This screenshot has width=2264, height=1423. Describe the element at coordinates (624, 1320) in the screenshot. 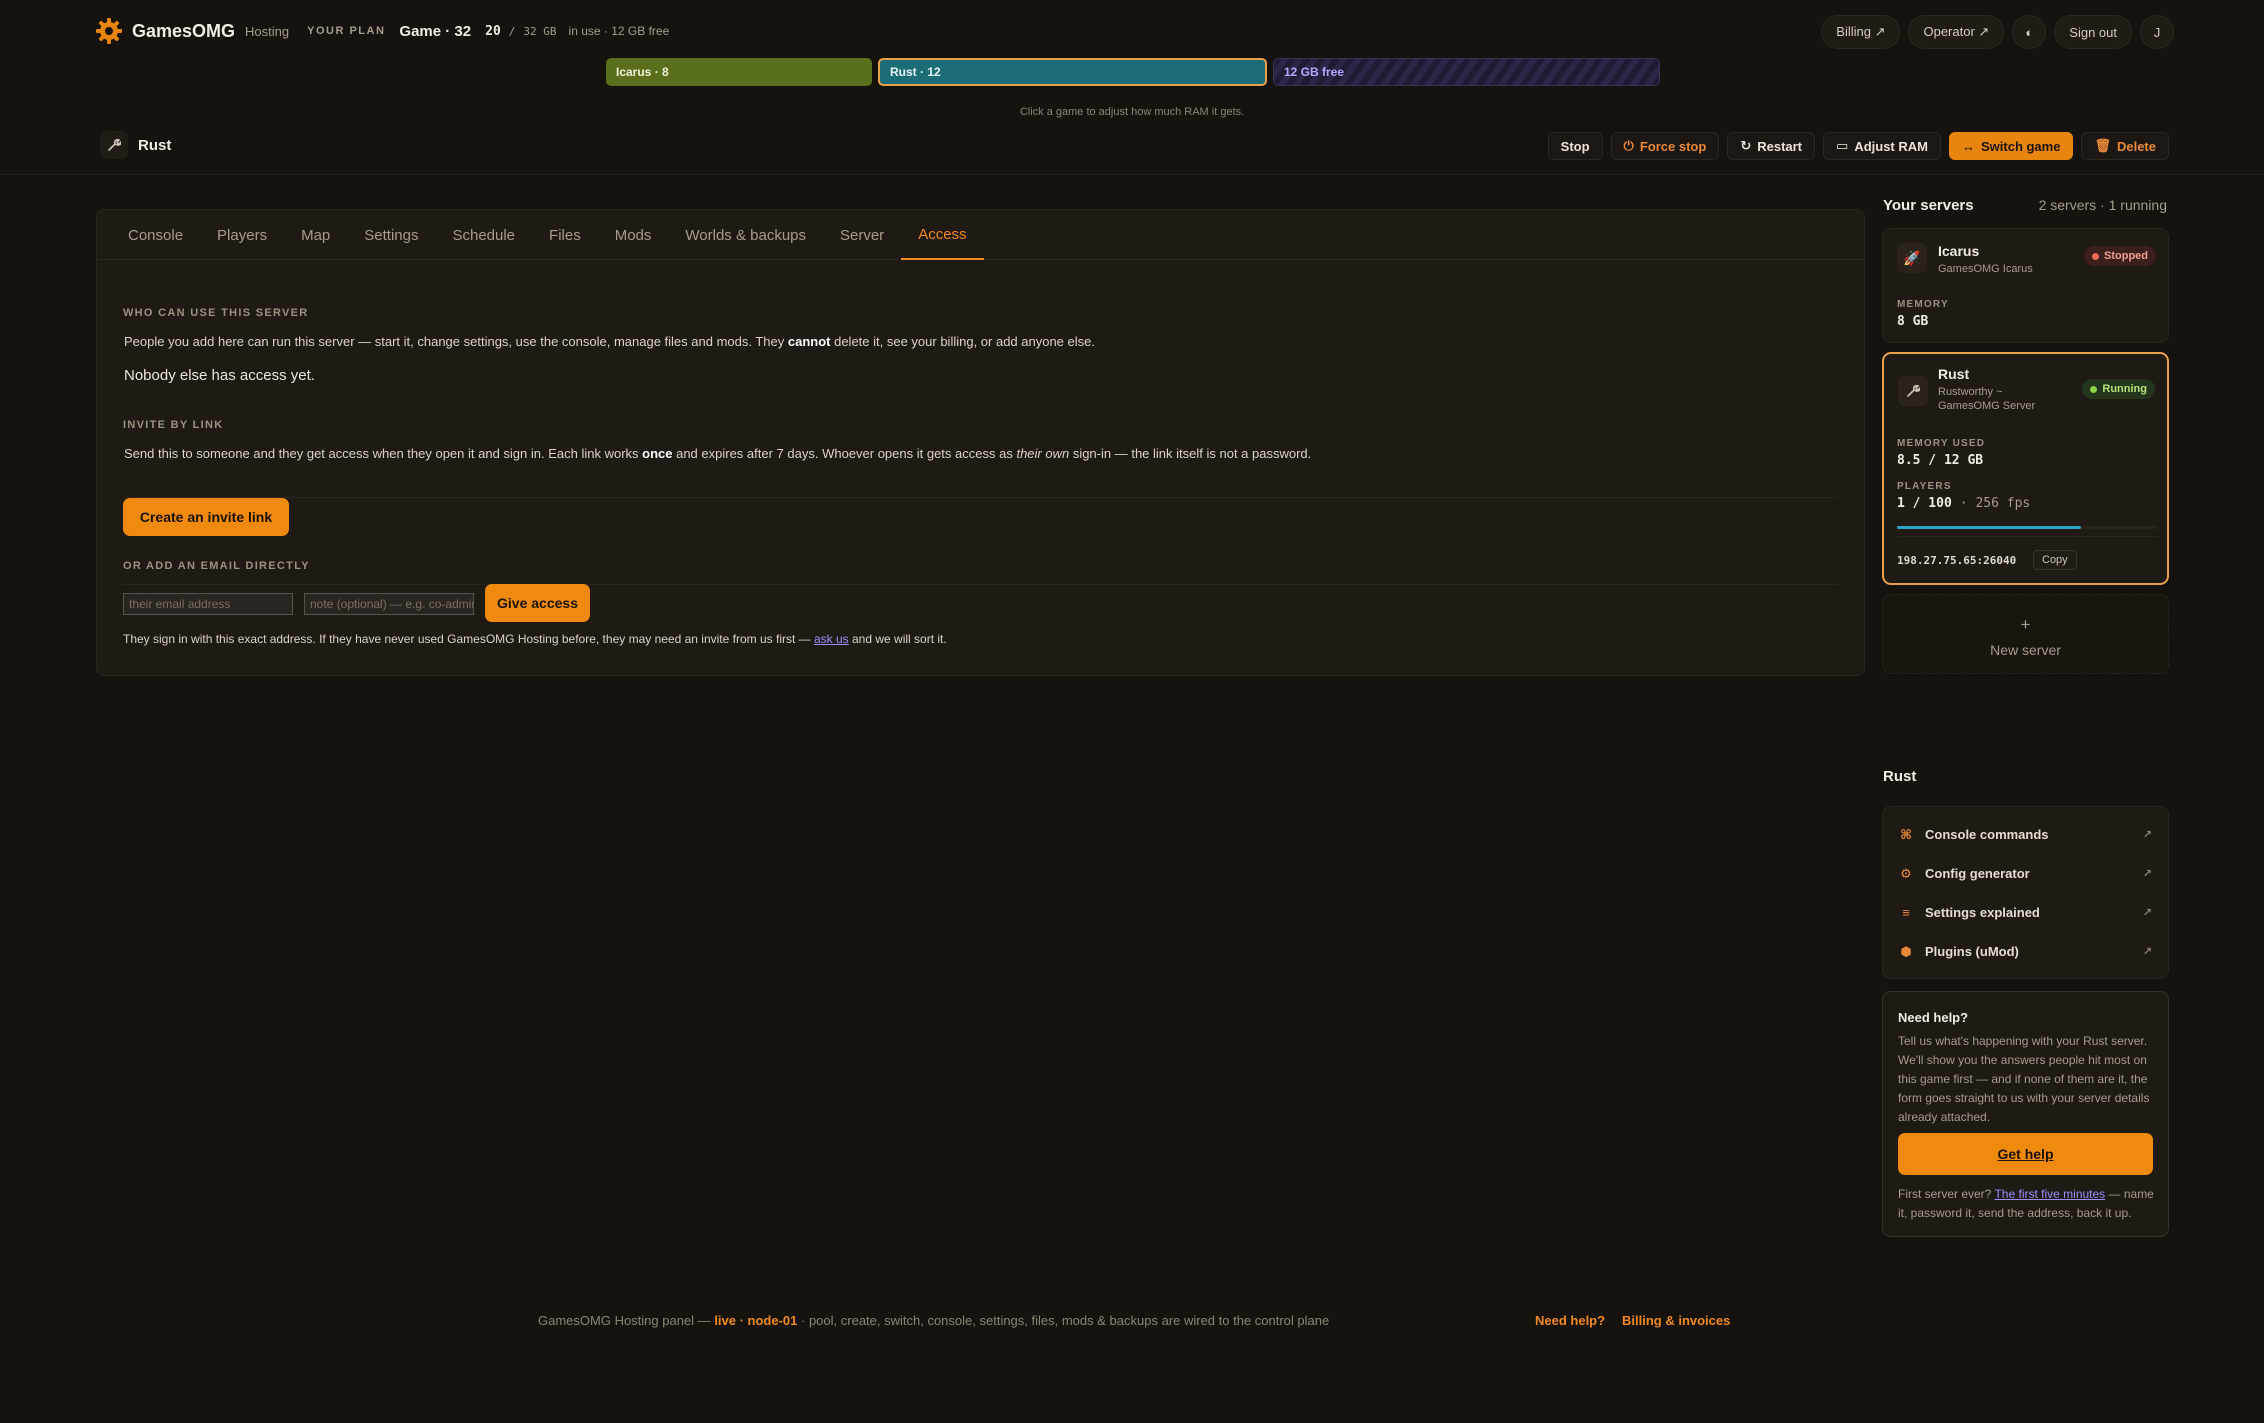

I see `footer-prefix: GamesOMG Hosting panel —` at that location.